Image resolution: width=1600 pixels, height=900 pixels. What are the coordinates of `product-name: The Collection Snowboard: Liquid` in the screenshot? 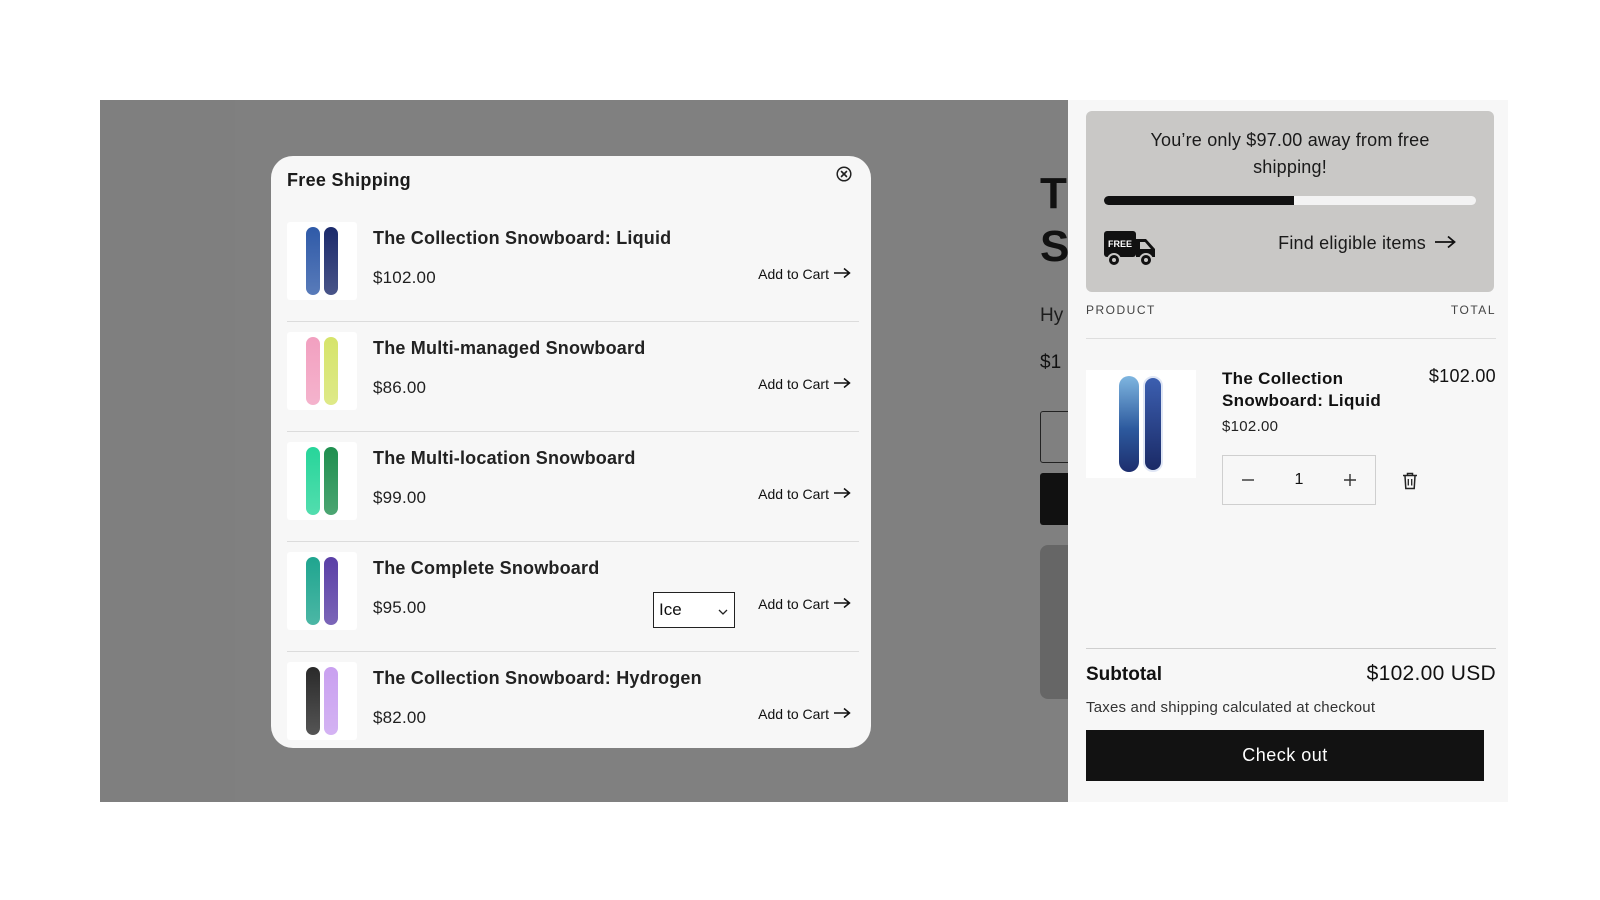 It's located at (522, 238).